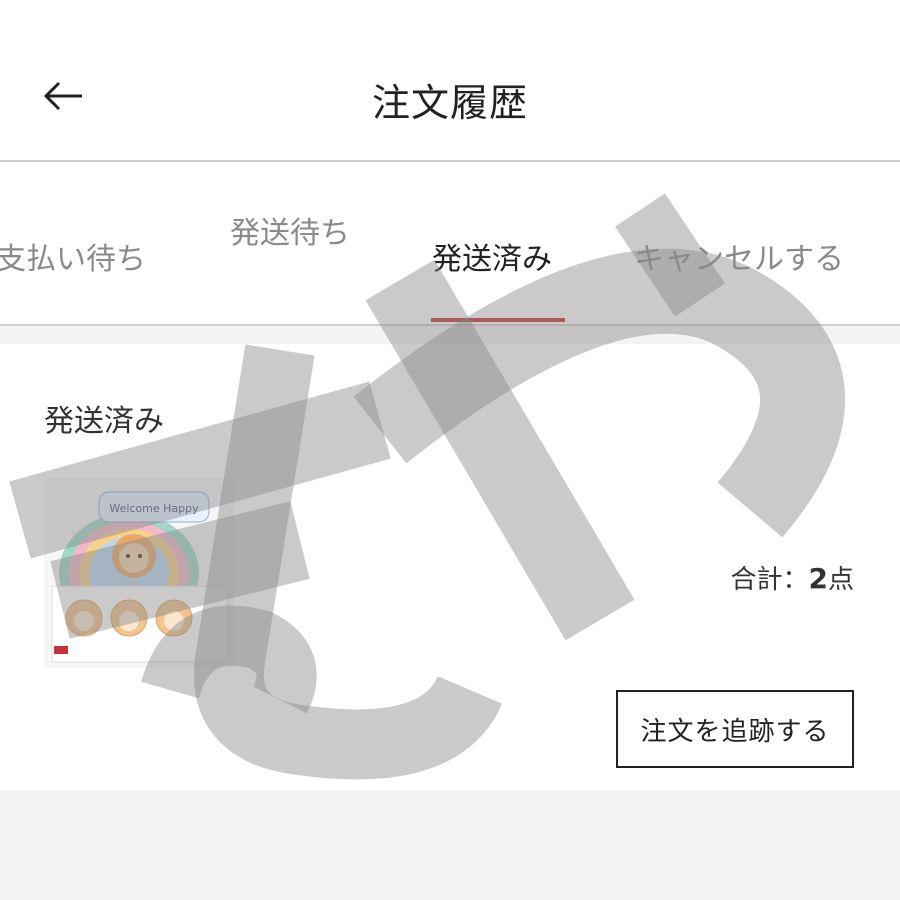 The width and height of the screenshot is (900, 900). What do you see at coordinates (450, 845) in the screenshot?
I see `page-footer-area` at bounding box center [450, 845].